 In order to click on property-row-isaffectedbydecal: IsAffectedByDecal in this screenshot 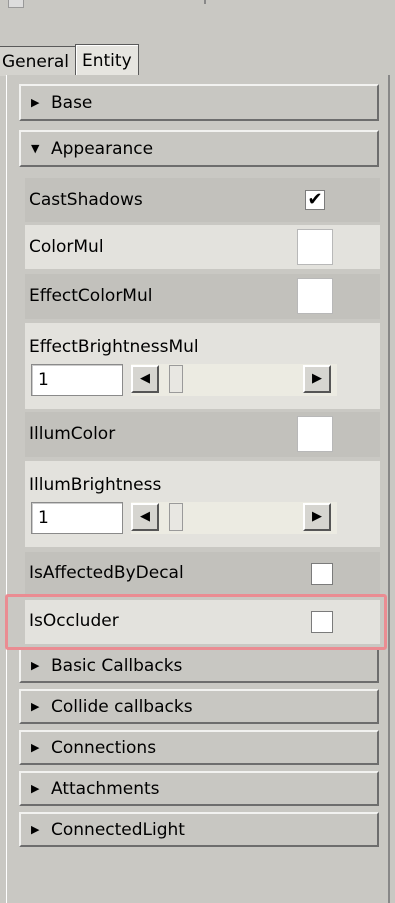, I will do `click(202, 573)`.